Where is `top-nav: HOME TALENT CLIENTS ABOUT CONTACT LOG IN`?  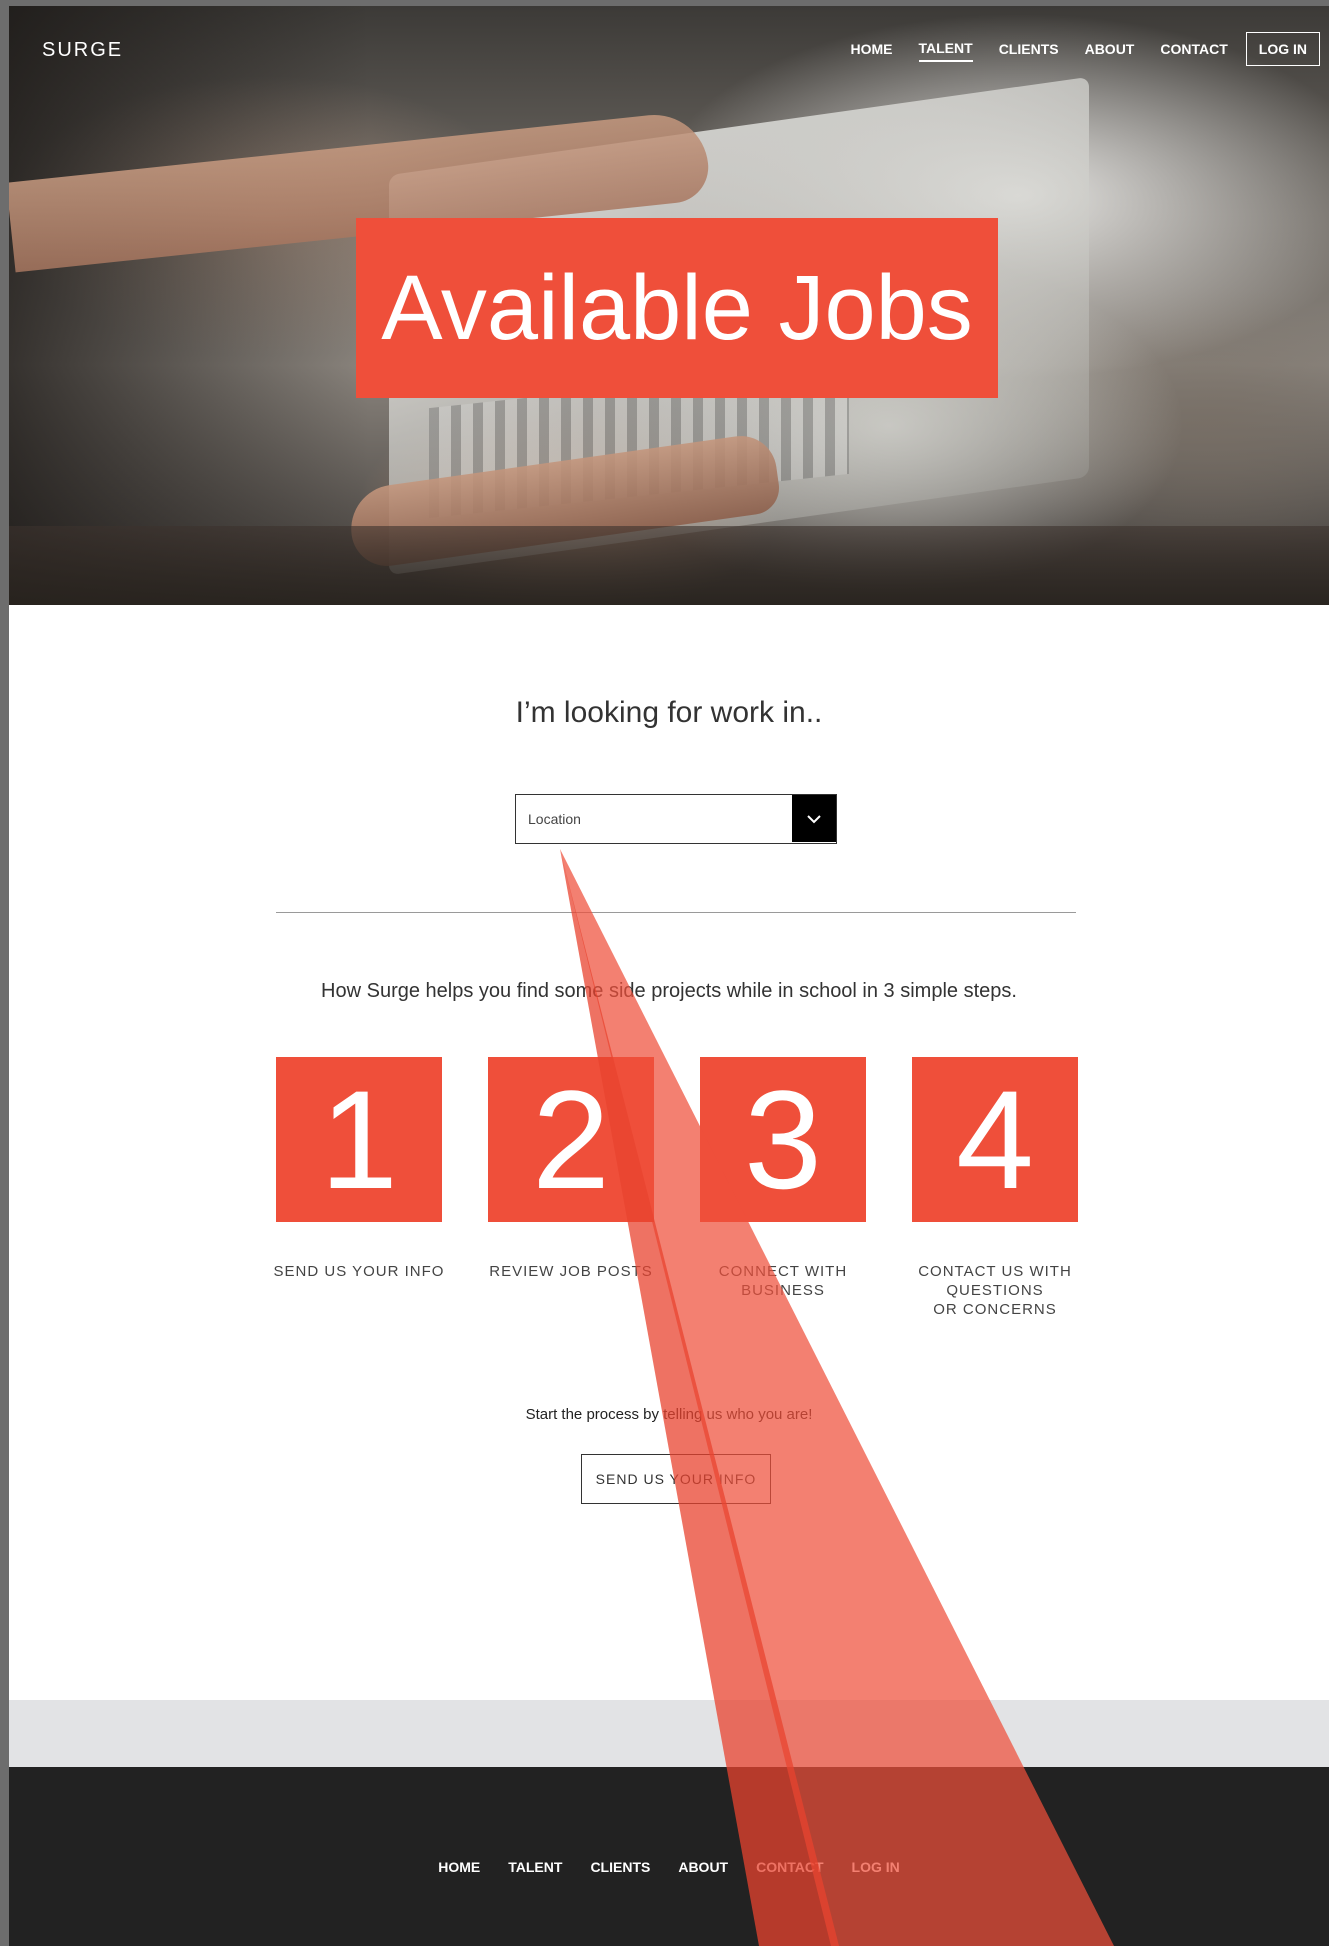
top-nav: HOME TALENT CLIENTS ABOUT CONTACT LOG IN is located at coordinates (1072, 49).